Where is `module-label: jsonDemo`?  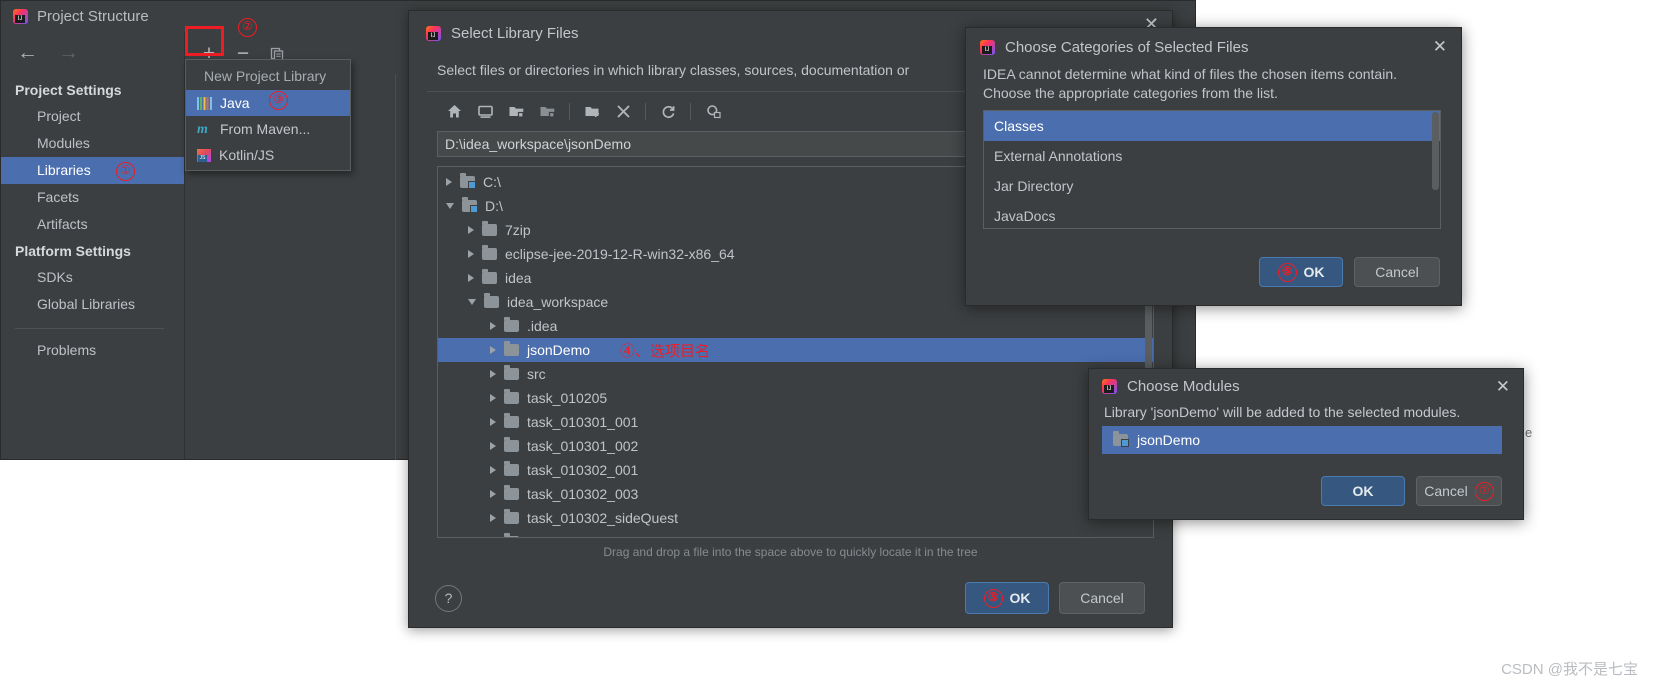
module-label: jsonDemo is located at coordinates (1169, 440).